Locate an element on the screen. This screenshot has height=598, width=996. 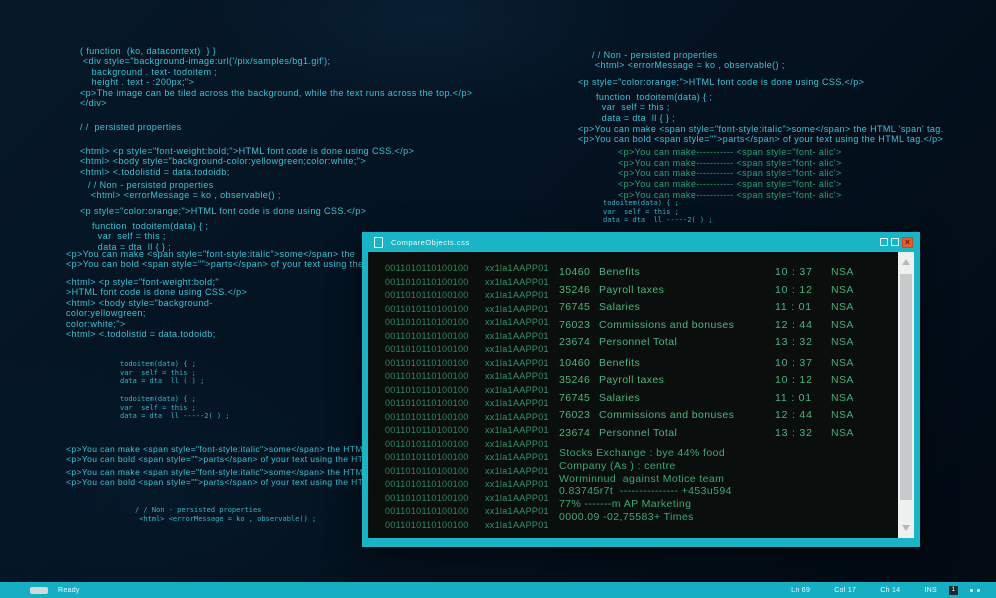
code-line: Worminnud against Motice team is located at coordinates (642, 478).